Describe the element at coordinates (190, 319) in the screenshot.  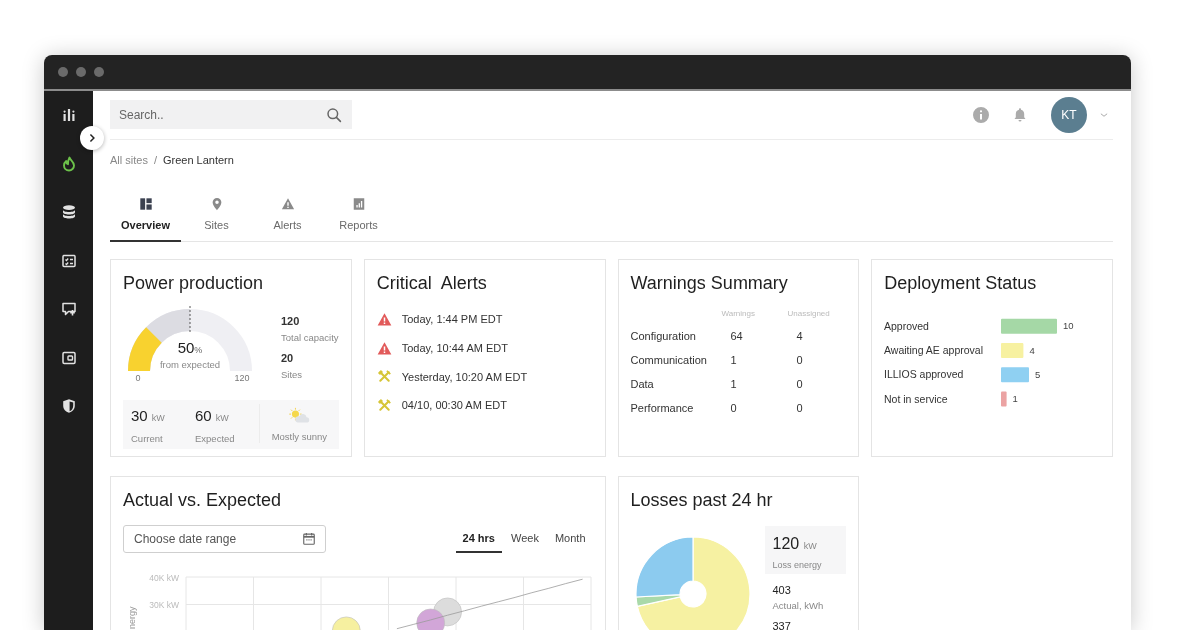
I see `expected-marker` at that location.